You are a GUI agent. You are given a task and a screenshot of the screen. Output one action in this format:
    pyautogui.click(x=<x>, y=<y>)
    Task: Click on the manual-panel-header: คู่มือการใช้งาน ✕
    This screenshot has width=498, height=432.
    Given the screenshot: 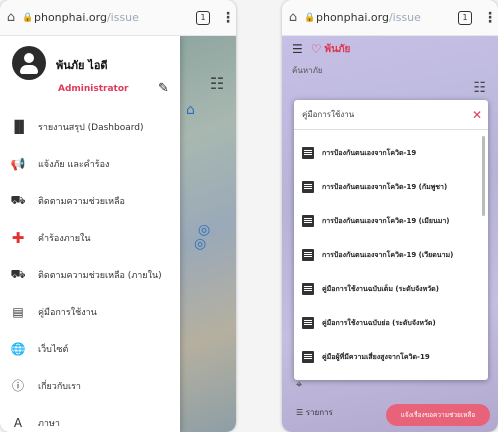 What is the action you would take?
    pyautogui.click(x=391, y=115)
    